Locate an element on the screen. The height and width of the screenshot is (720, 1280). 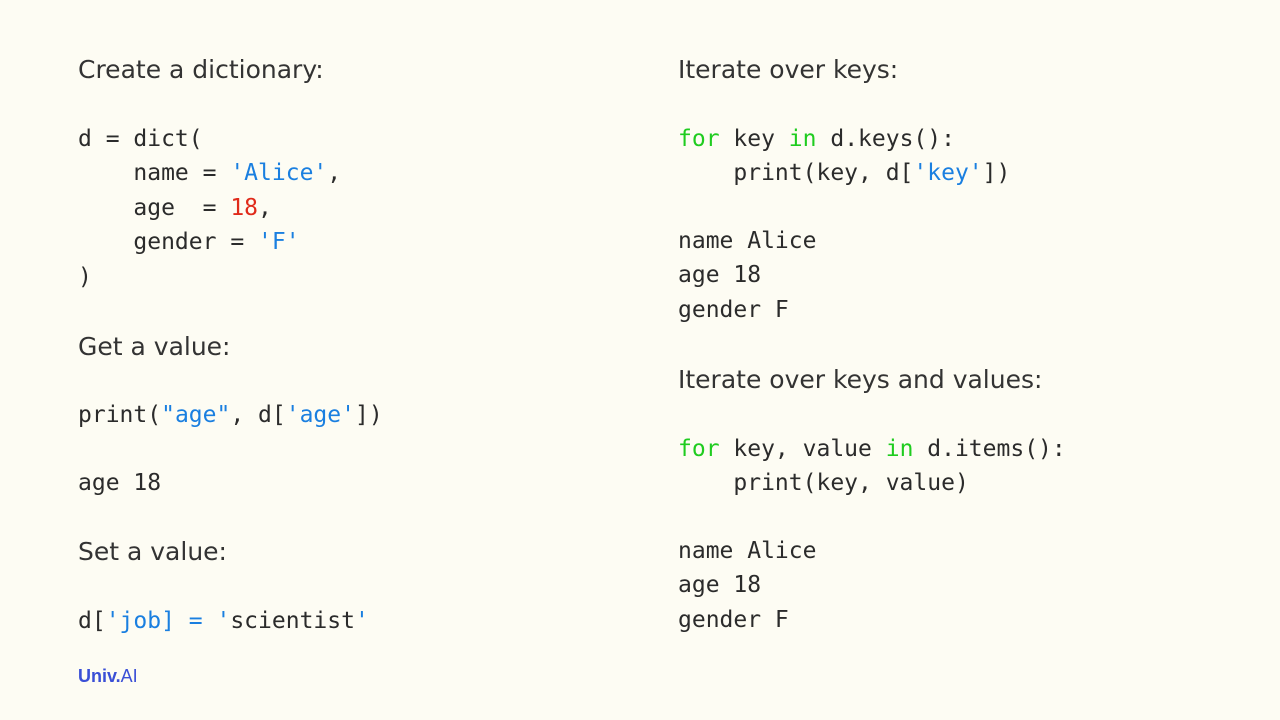
create-dictionary-heading: Create a dictionary: is located at coordinates (201, 69).